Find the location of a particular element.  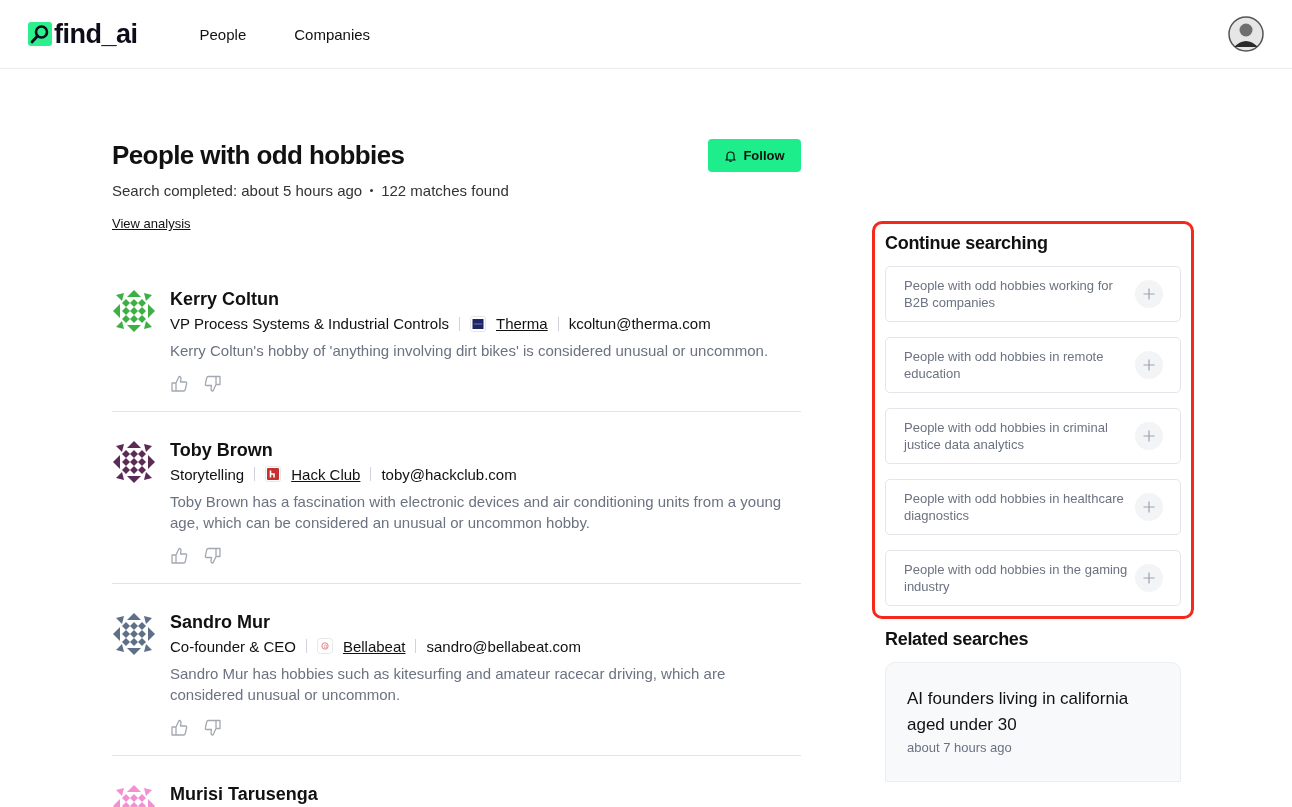

related-search-card: AI founders living in california aged under 30 about 7 hours ago is located at coordinates (1033, 722).